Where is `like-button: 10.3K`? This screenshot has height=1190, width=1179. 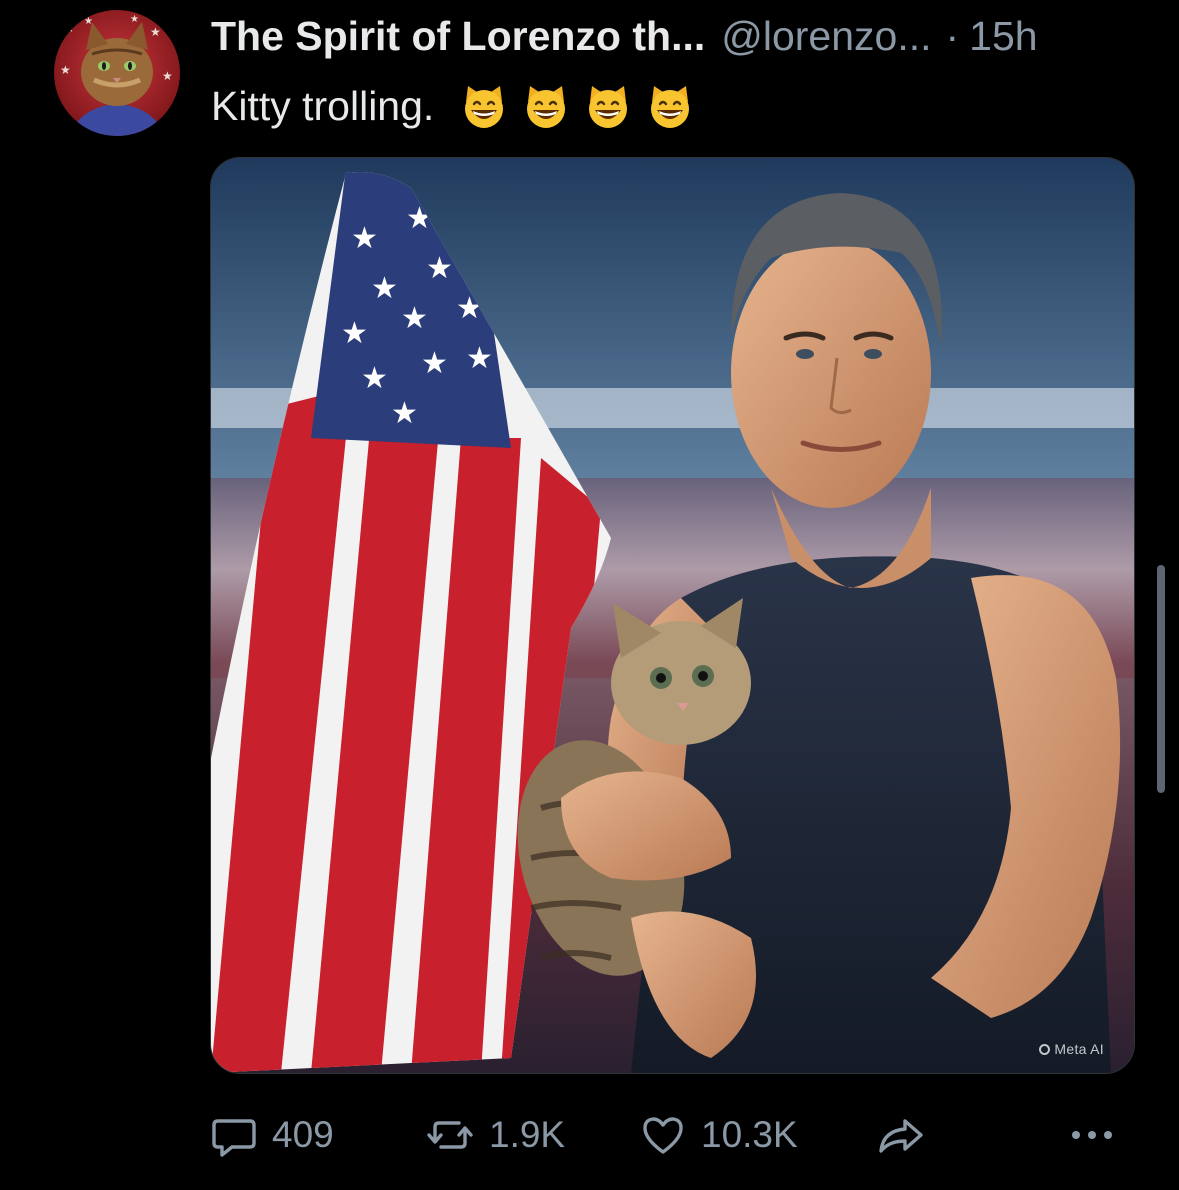
like-button: 10.3K is located at coordinates (718, 1135).